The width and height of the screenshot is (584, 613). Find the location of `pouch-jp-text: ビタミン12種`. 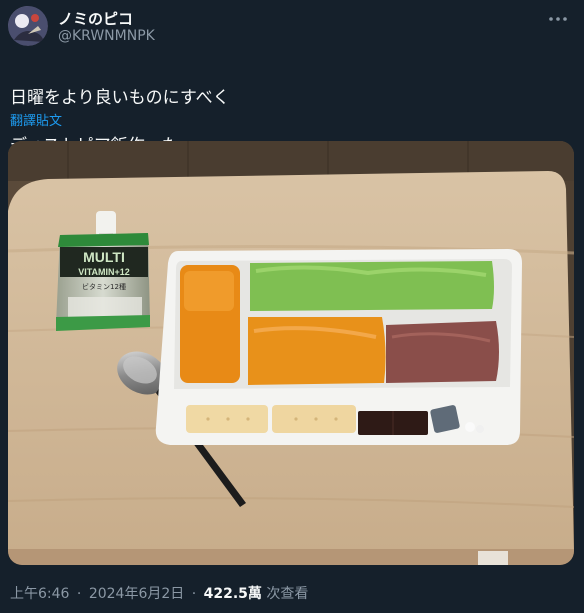

pouch-jp-text: ビタミン12種 is located at coordinates (104, 286).